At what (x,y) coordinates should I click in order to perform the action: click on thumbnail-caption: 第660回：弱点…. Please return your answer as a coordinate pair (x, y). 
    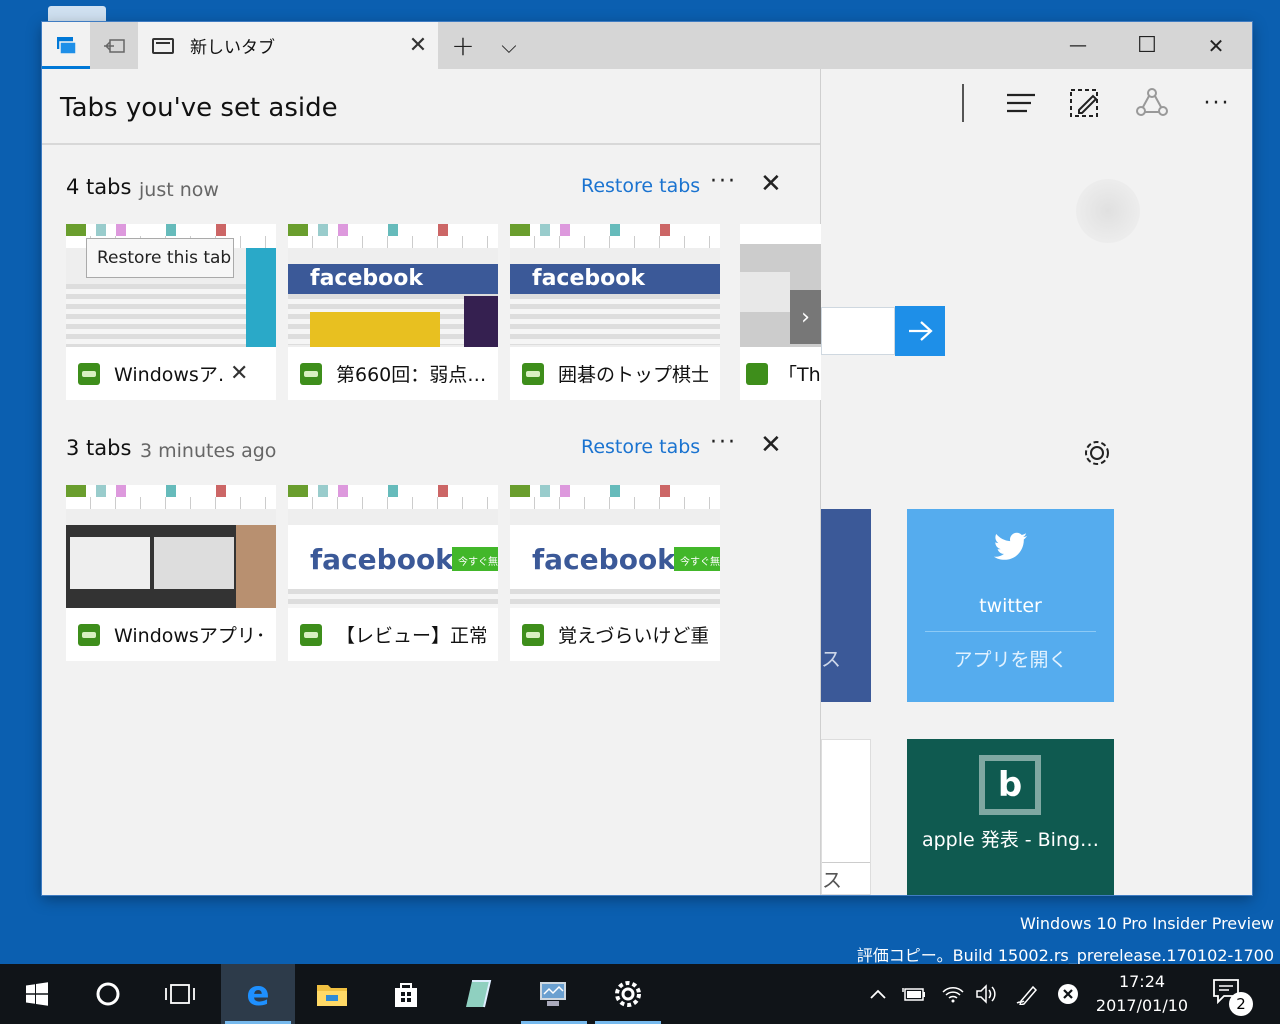
    Looking at the image, I should click on (393, 373).